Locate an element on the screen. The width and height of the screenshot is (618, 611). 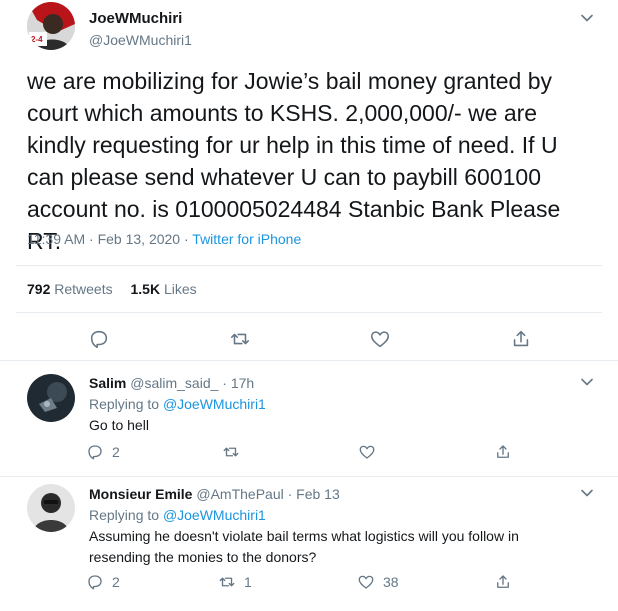
retweets-stat: 792 Retweets is located at coordinates (70, 289).